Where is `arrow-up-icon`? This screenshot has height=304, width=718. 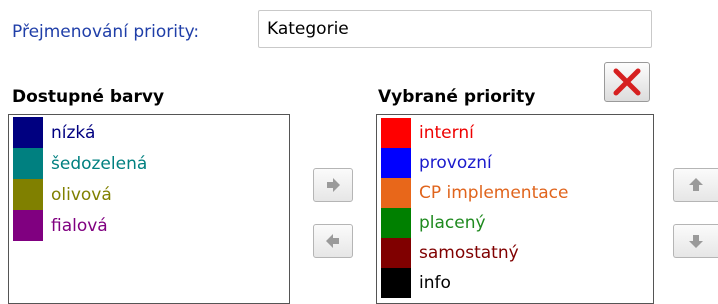
arrow-up-icon is located at coordinates (696, 184).